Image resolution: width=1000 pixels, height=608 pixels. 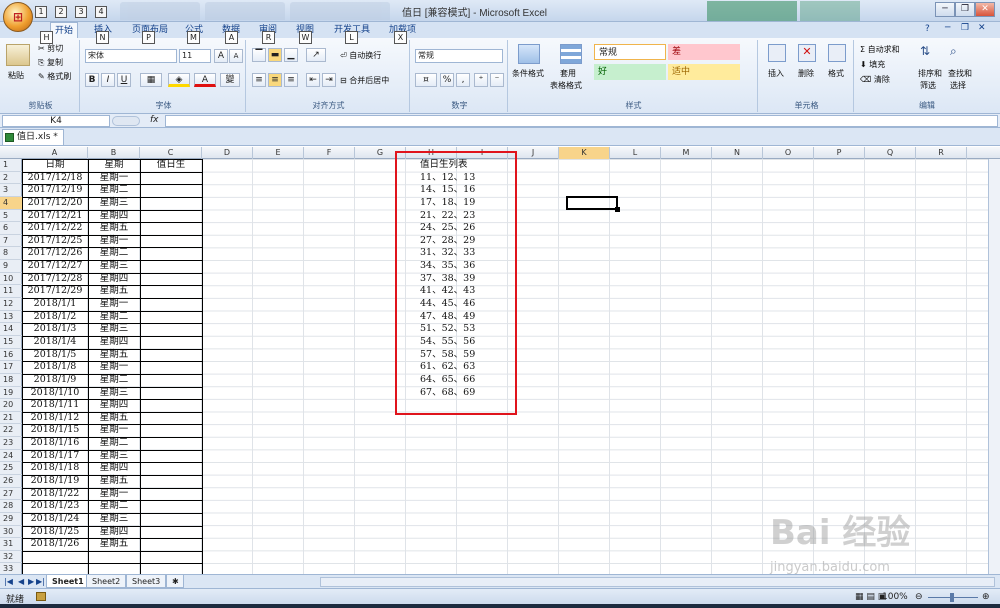 I want to click on style-normal: 常规, so click(x=630, y=52).